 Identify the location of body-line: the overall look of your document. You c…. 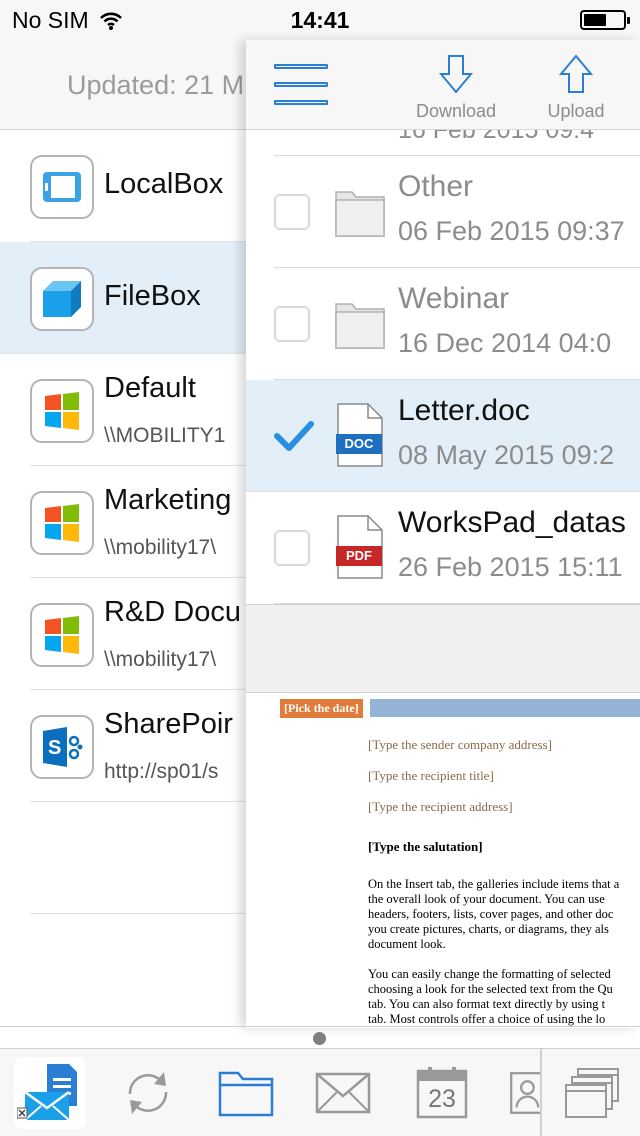
(486, 899).